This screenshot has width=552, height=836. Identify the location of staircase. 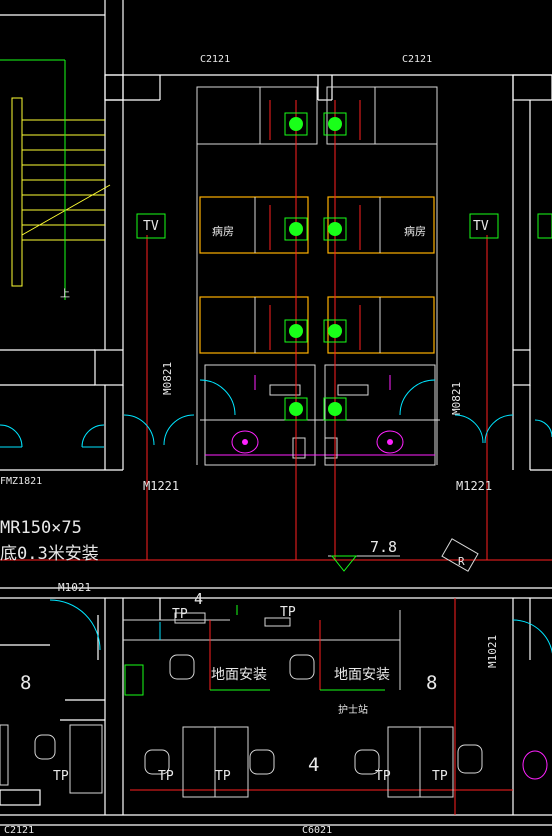
(55, 179).